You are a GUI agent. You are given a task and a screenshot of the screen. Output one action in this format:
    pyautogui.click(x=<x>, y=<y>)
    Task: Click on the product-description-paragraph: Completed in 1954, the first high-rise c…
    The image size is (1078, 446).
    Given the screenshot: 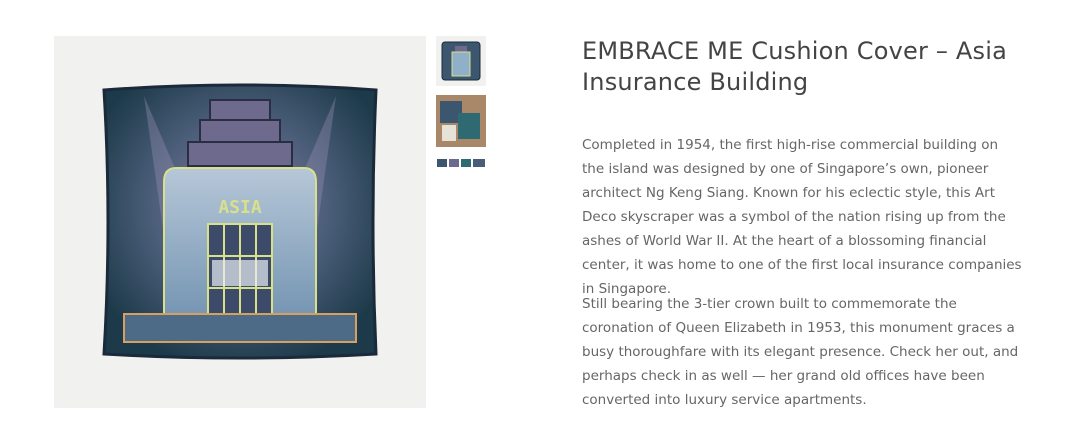 What is the action you would take?
    pyautogui.click(x=802, y=217)
    